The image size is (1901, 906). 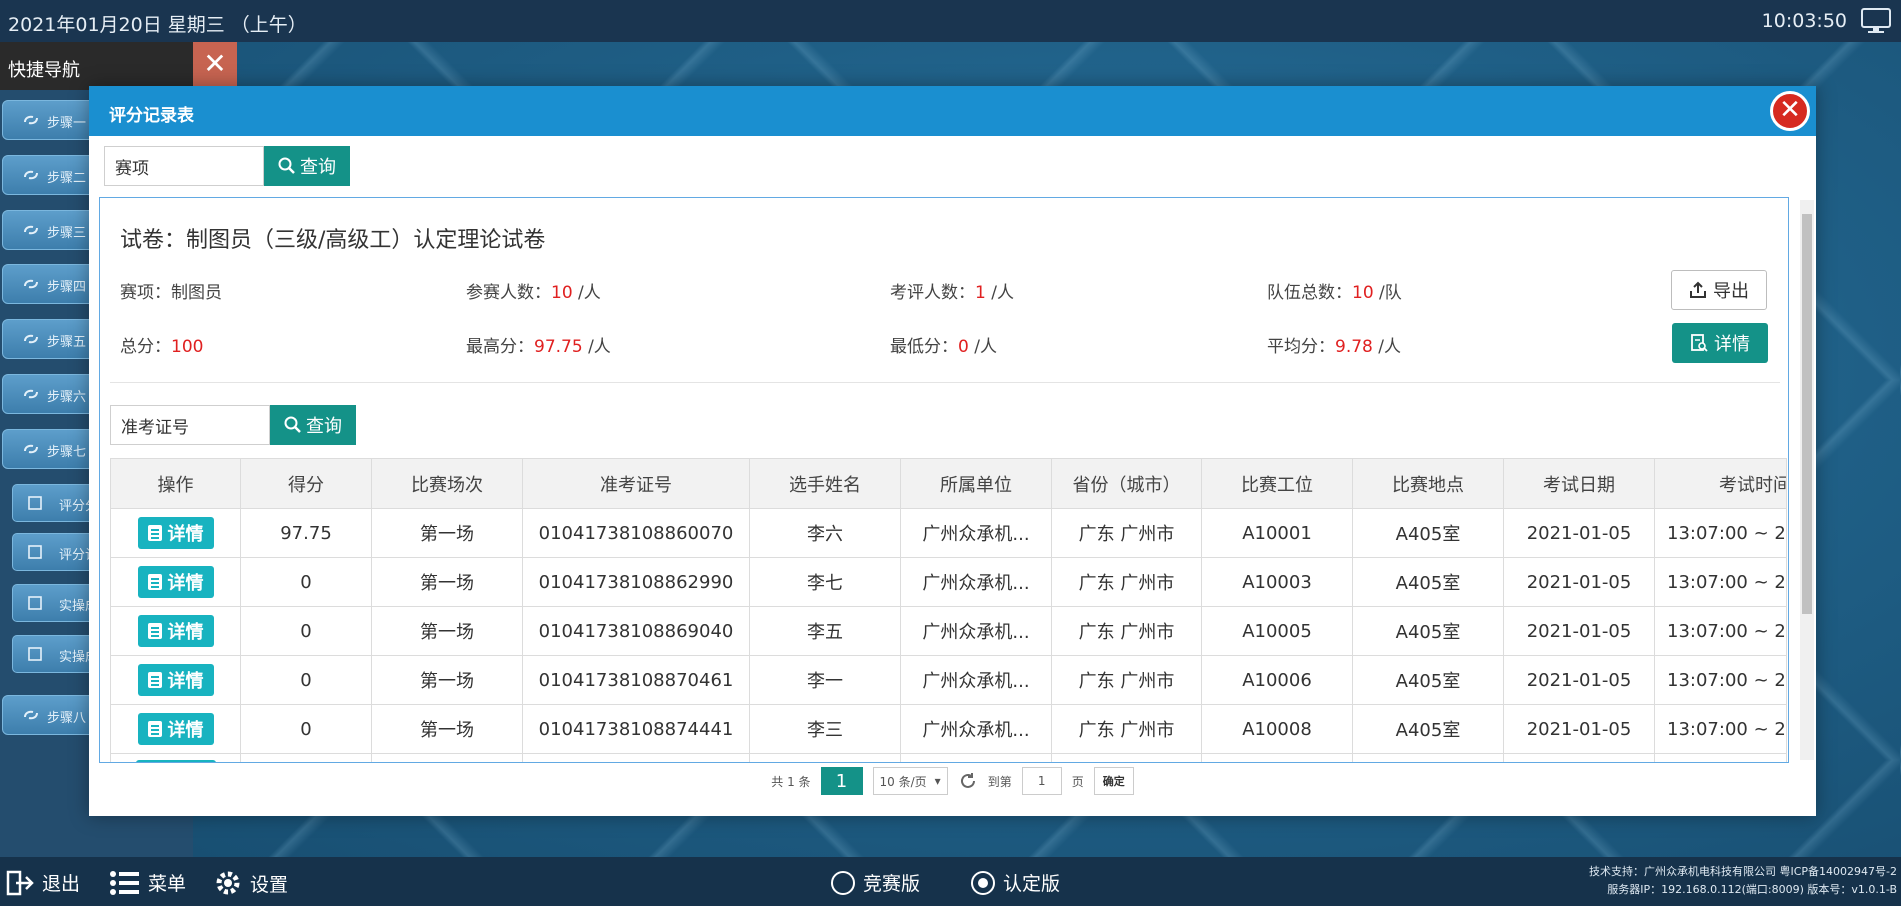 I want to click on table-cell: A10005, so click(x=1277, y=631).